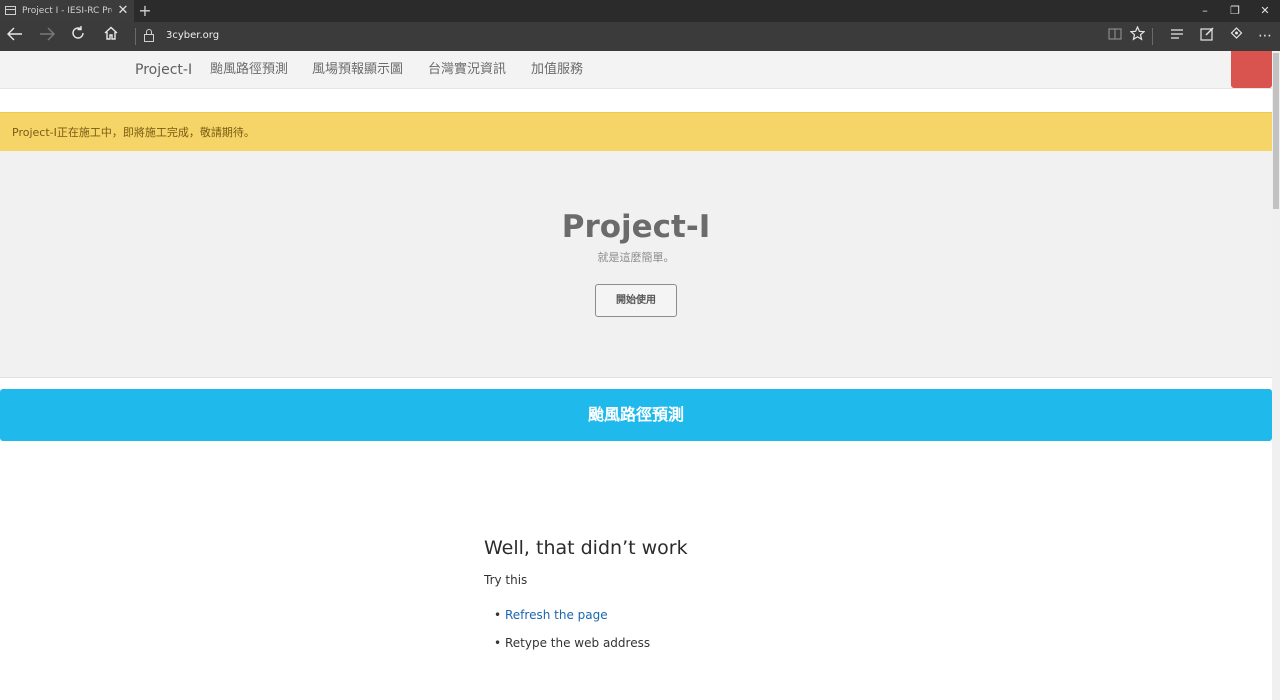 The width and height of the screenshot is (1280, 700). Describe the element at coordinates (78, 36) in the screenshot. I see `refresh-icon` at that location.